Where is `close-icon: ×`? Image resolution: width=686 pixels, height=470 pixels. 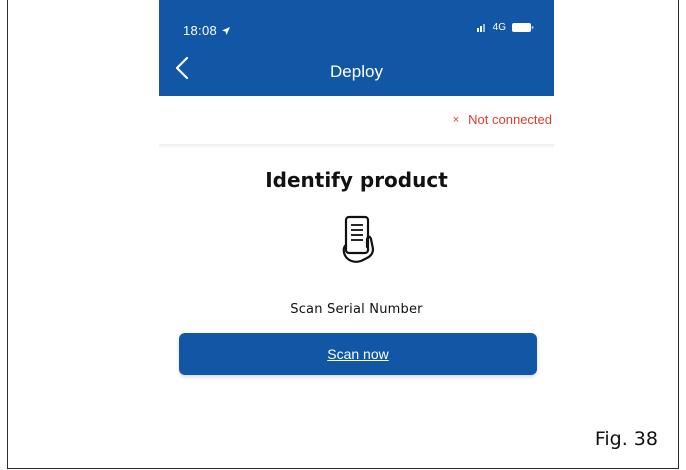
close-icon: × is located at coordinates (456, 119).